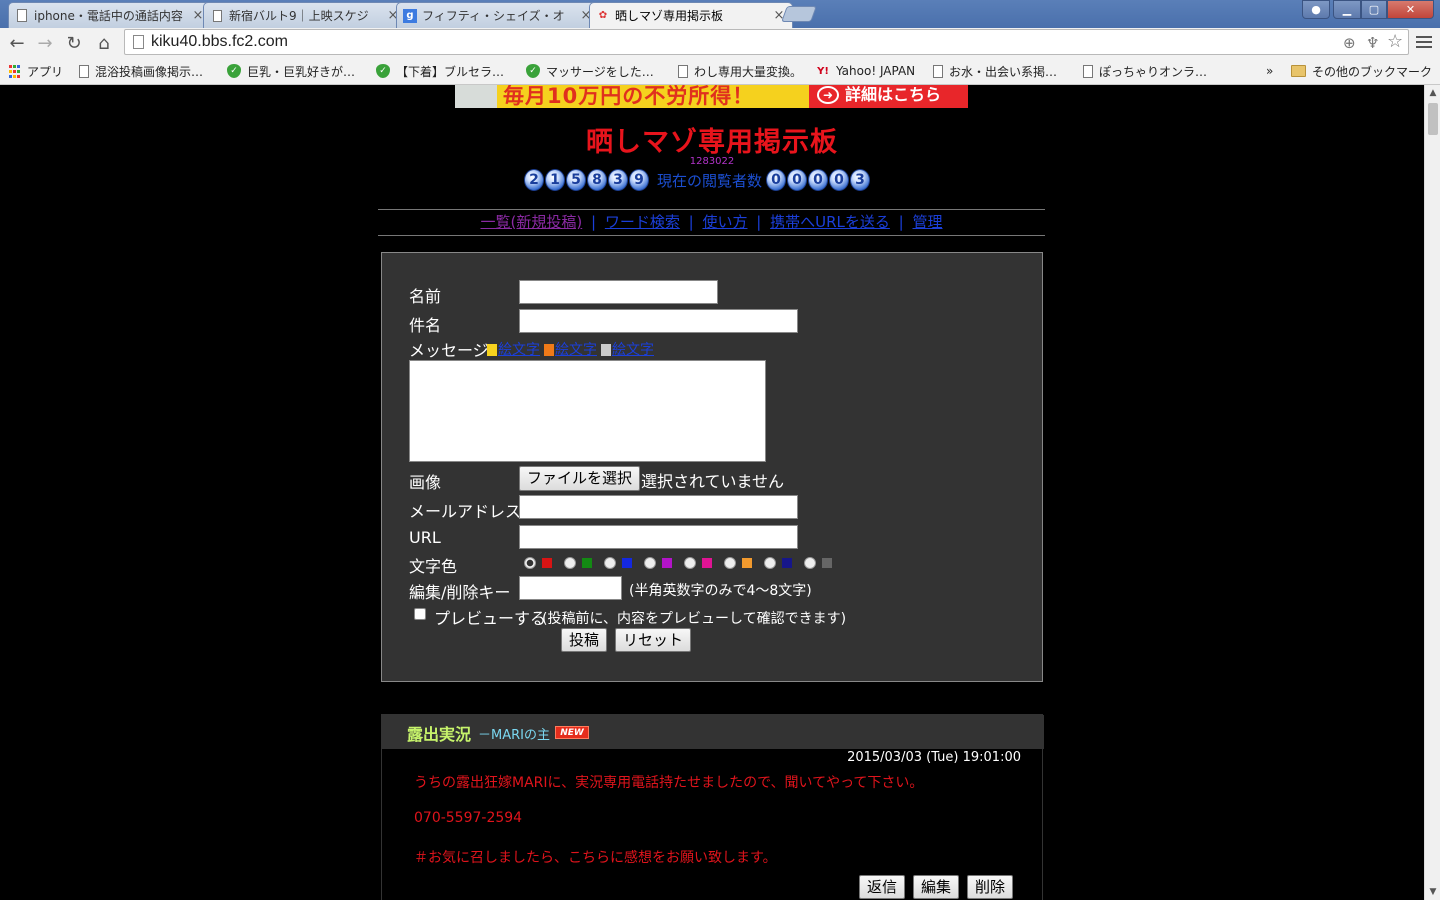 The width and height of the screenshot is (1440, 900). What do you see at coordinates (712, 142) in the screenshot?
I see `page-title: 晒しマゾ専用掲示板` at bounding box center [712, 142].